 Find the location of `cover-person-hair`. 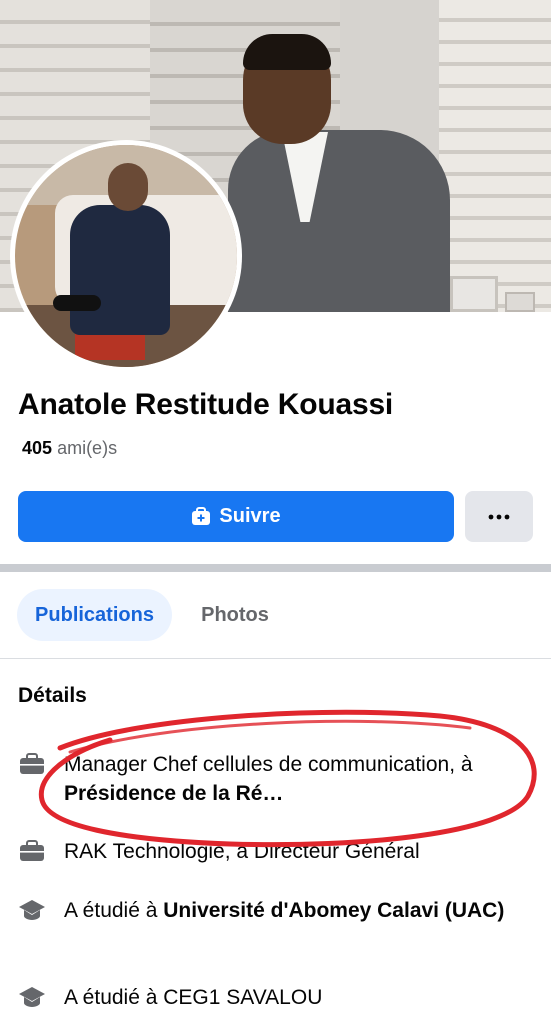

cover-person-hair is located at coordinates (287, 52).